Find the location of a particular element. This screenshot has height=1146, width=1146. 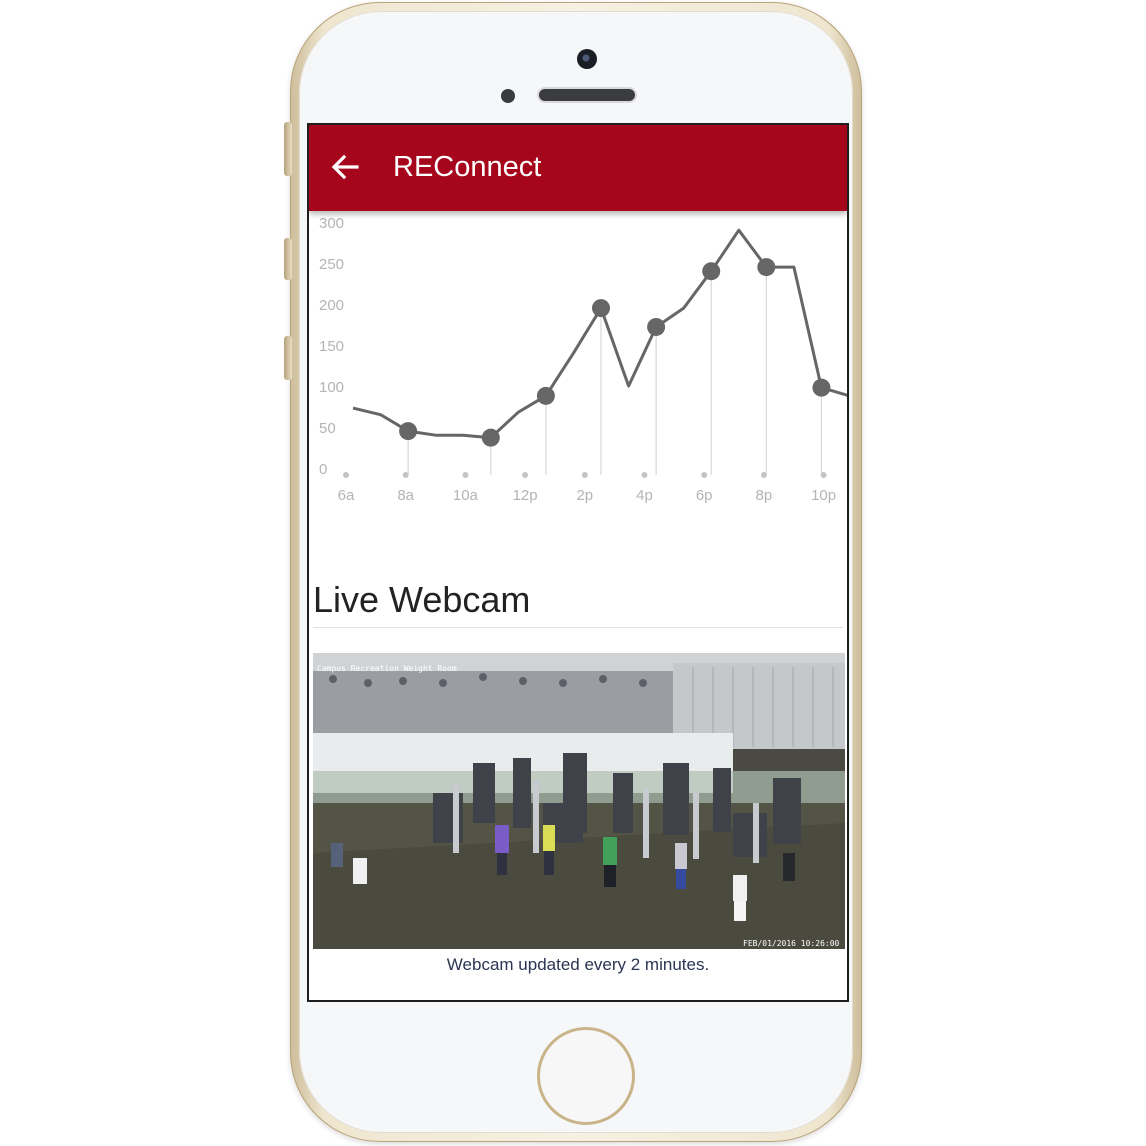

x-tick-label: 8a is located at coordinates (405, 495).